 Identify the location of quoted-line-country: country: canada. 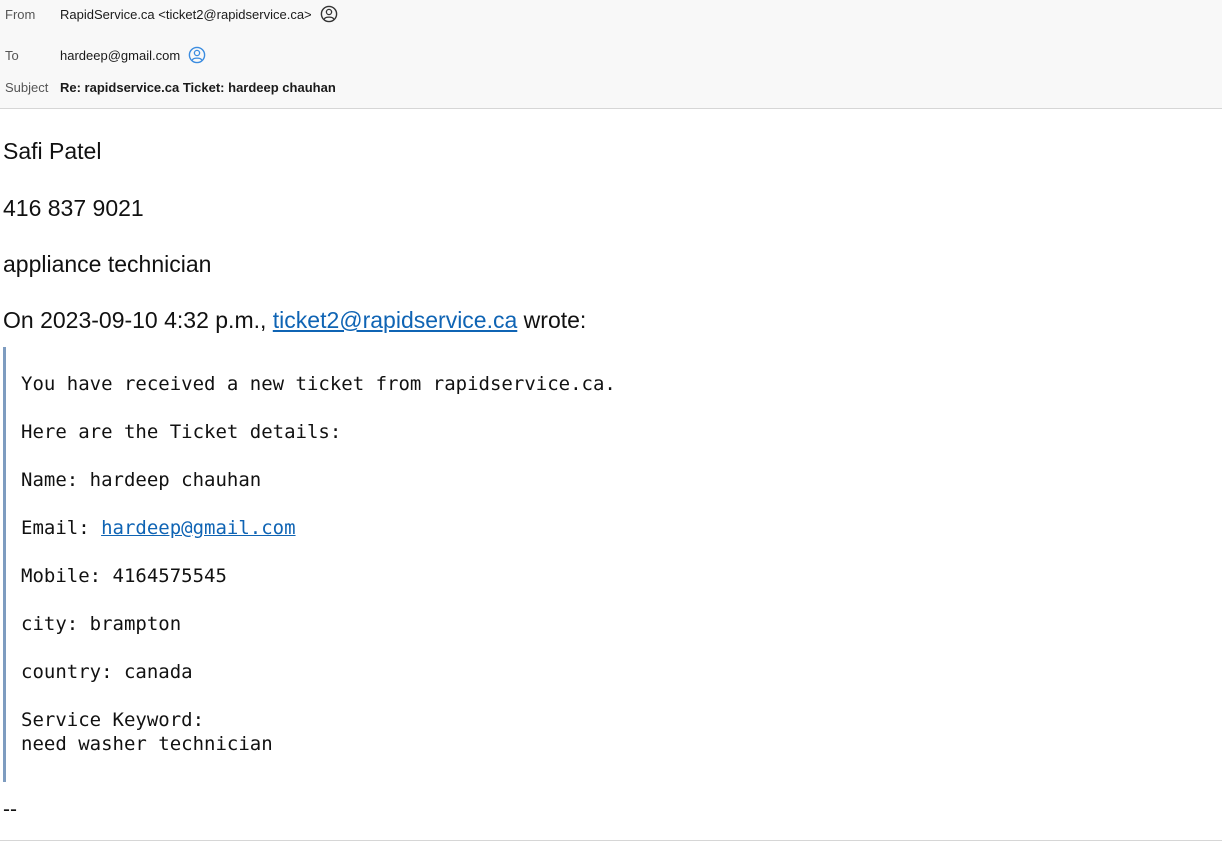
(107, 672).